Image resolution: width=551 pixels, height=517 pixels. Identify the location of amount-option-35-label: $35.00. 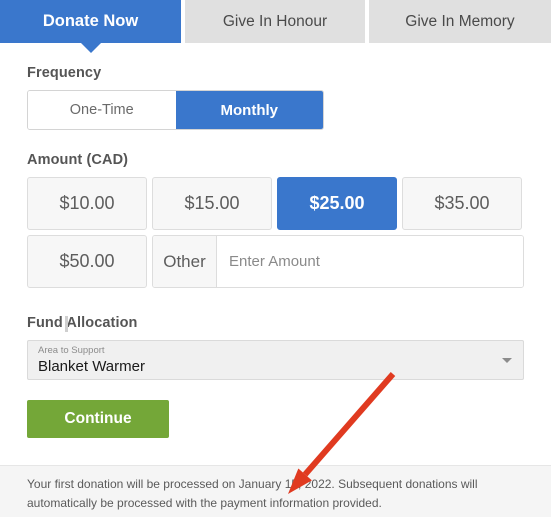
(462, 203).